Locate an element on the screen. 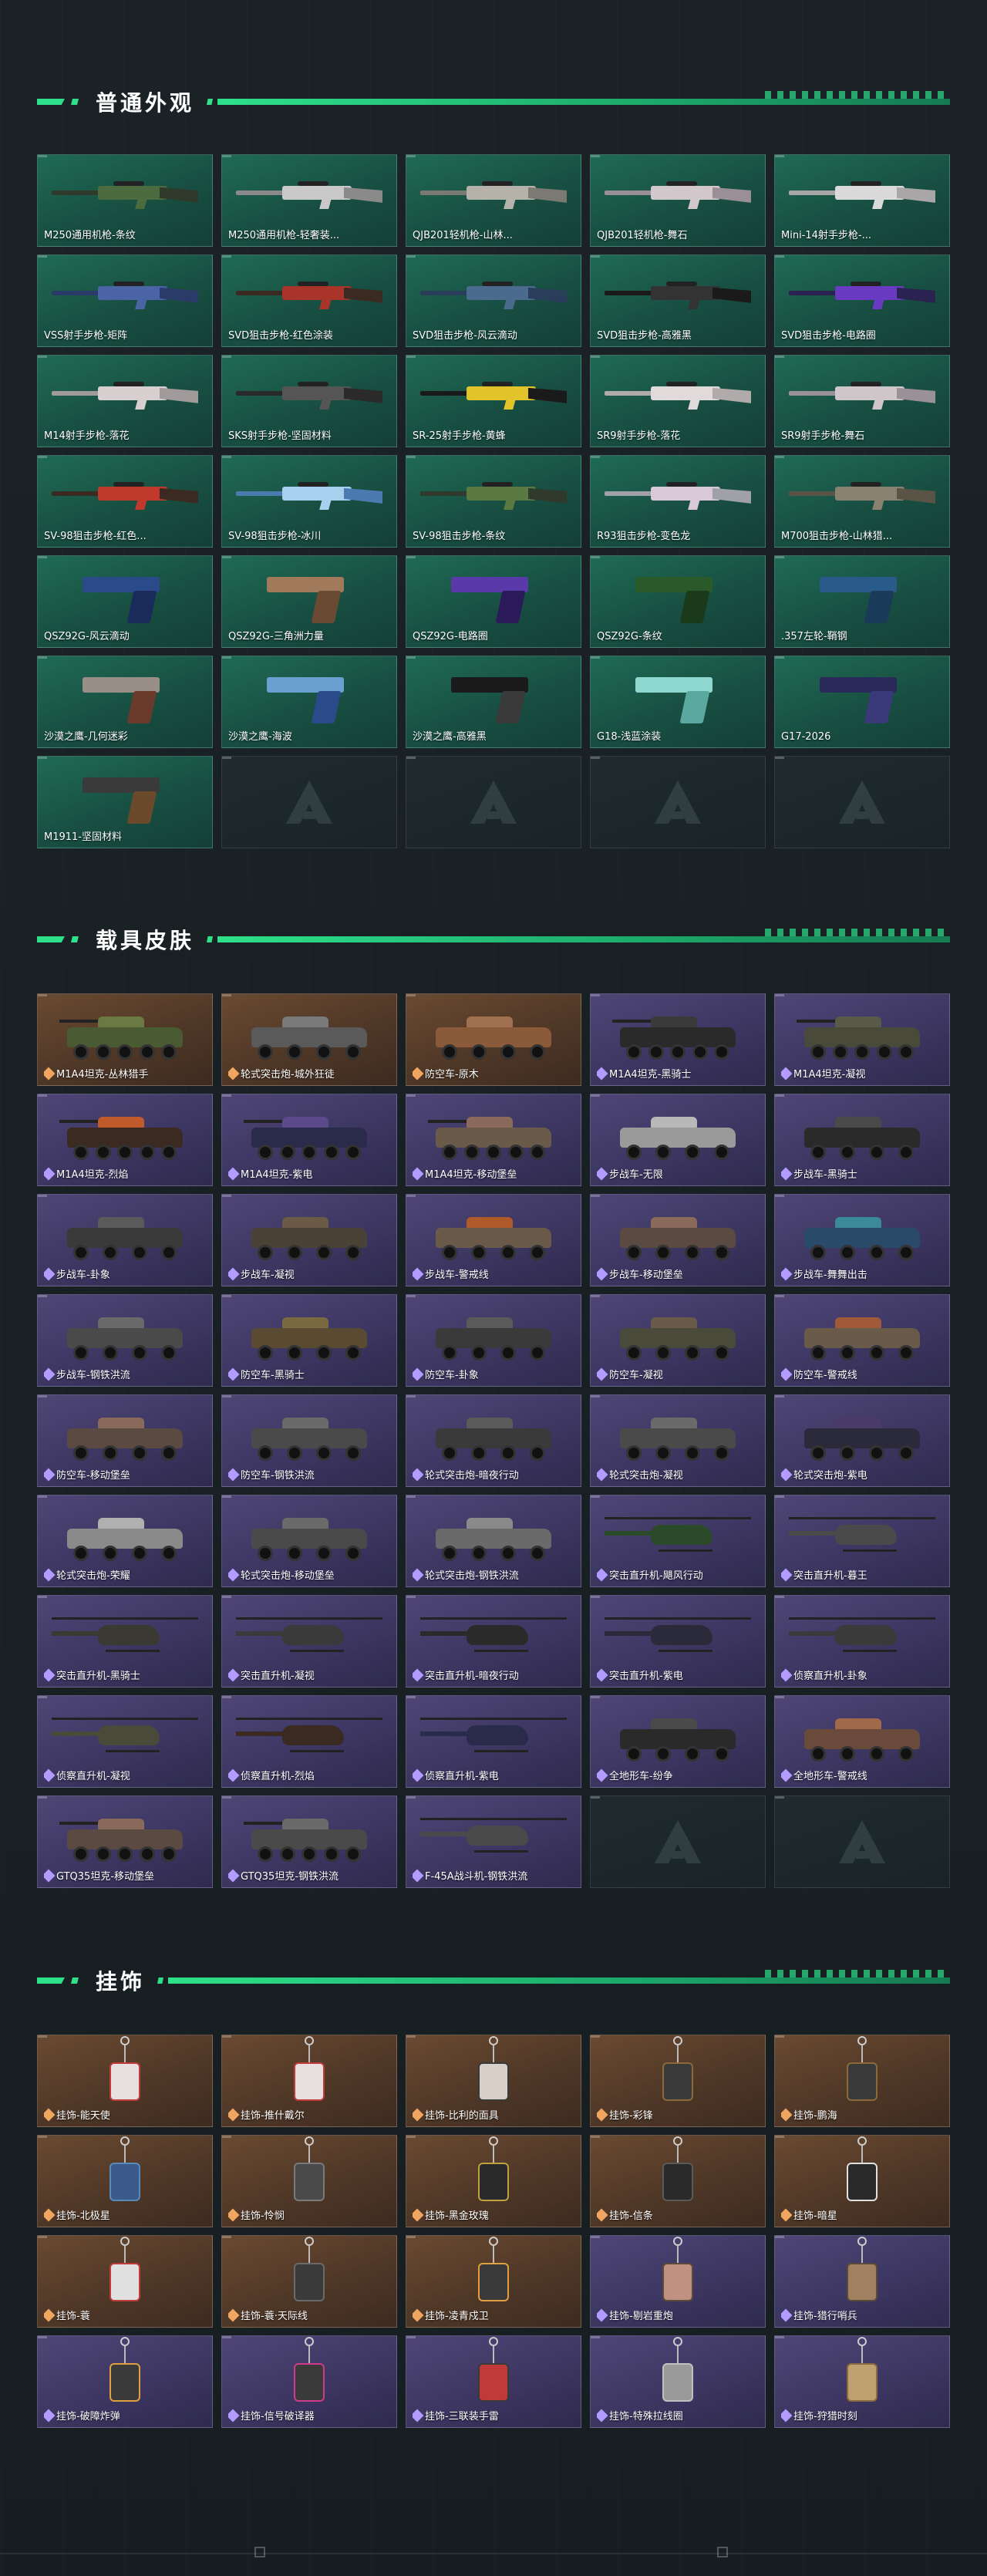  item-card: 挂饰-能天使 is located at coordinates (125, 2081).